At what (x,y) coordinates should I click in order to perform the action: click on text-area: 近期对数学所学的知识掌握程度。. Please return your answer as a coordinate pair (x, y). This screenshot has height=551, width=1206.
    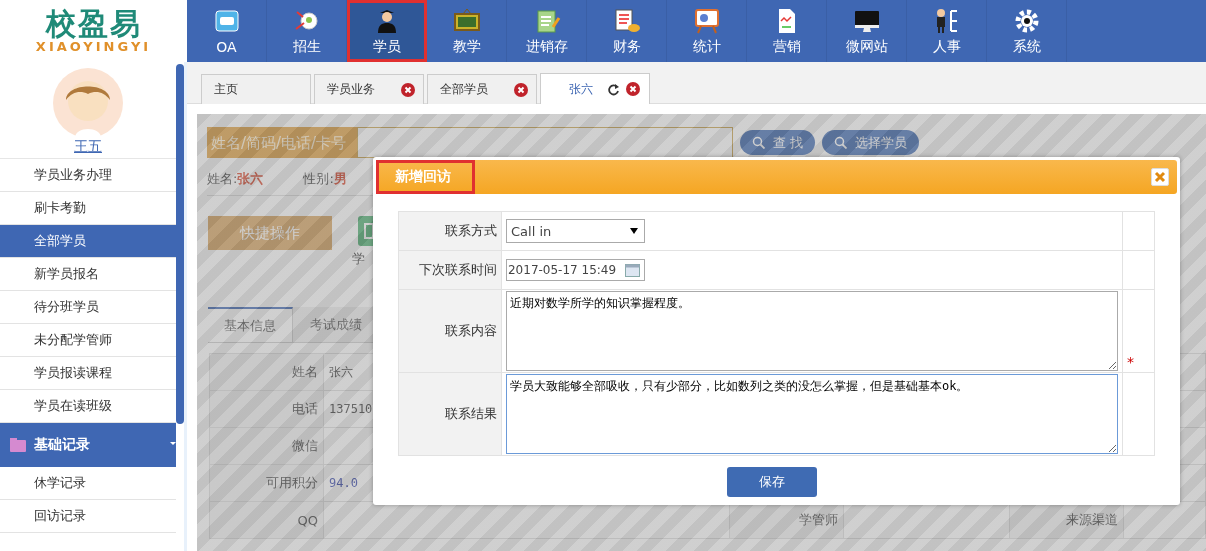
    Looking at the image, I should click on (812, 331).